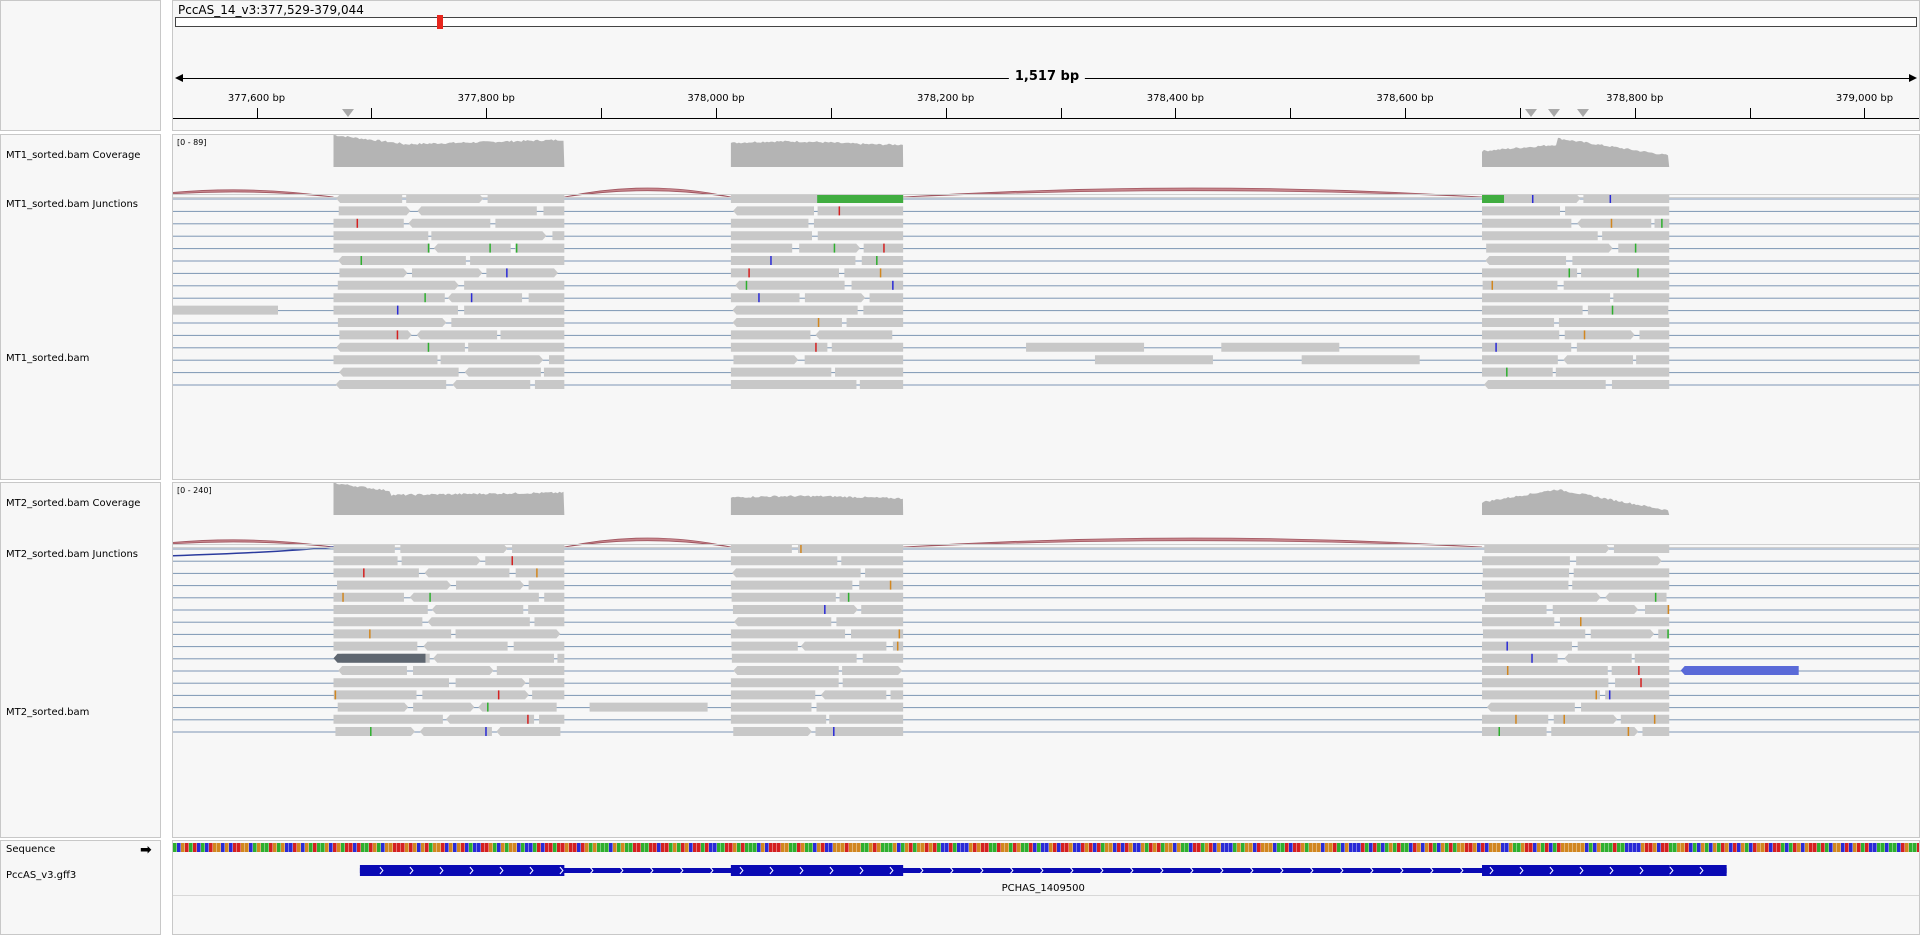 This screenshot has height=935, width=1920. I want to click on mt1-junctions-label: MT1_sorted.bam Junctions, so click(72, 204).